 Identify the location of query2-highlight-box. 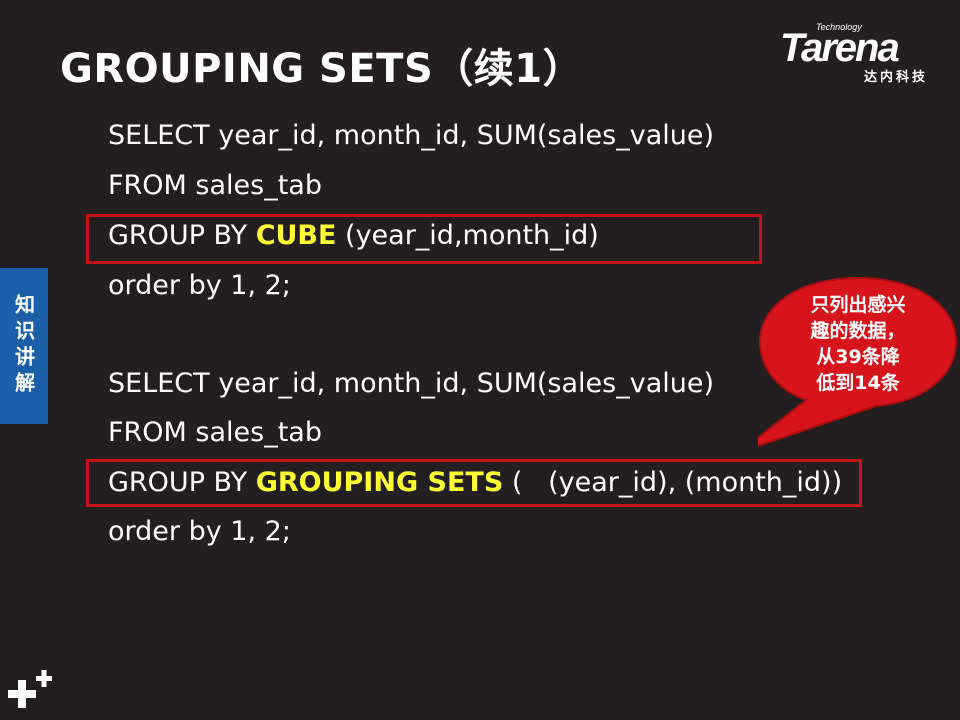
(474, 483).